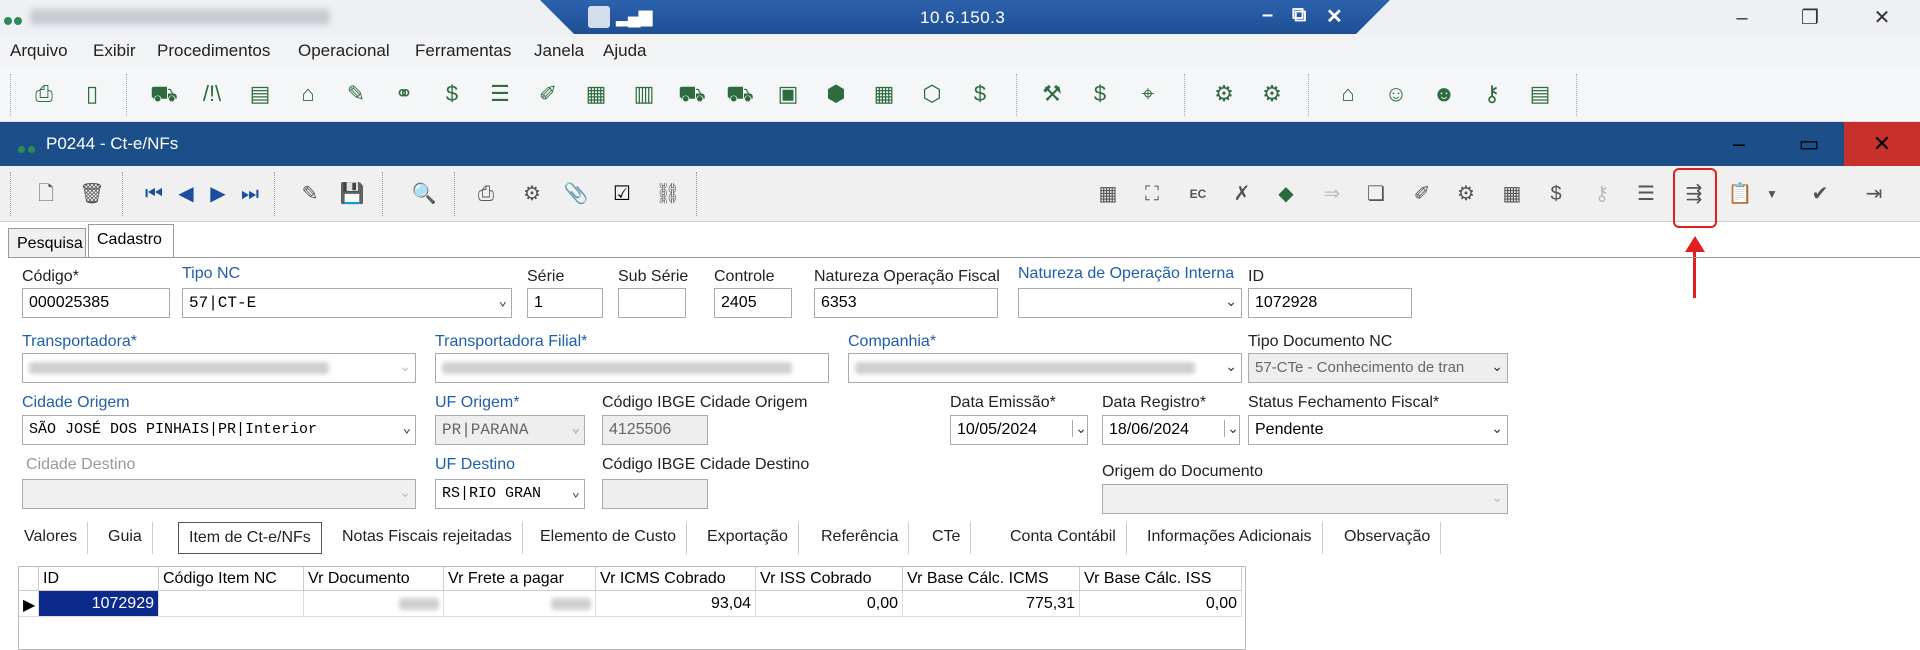 The image size is (1920, 650). I want to click on menu-janela: Janela, so click(559, 51).